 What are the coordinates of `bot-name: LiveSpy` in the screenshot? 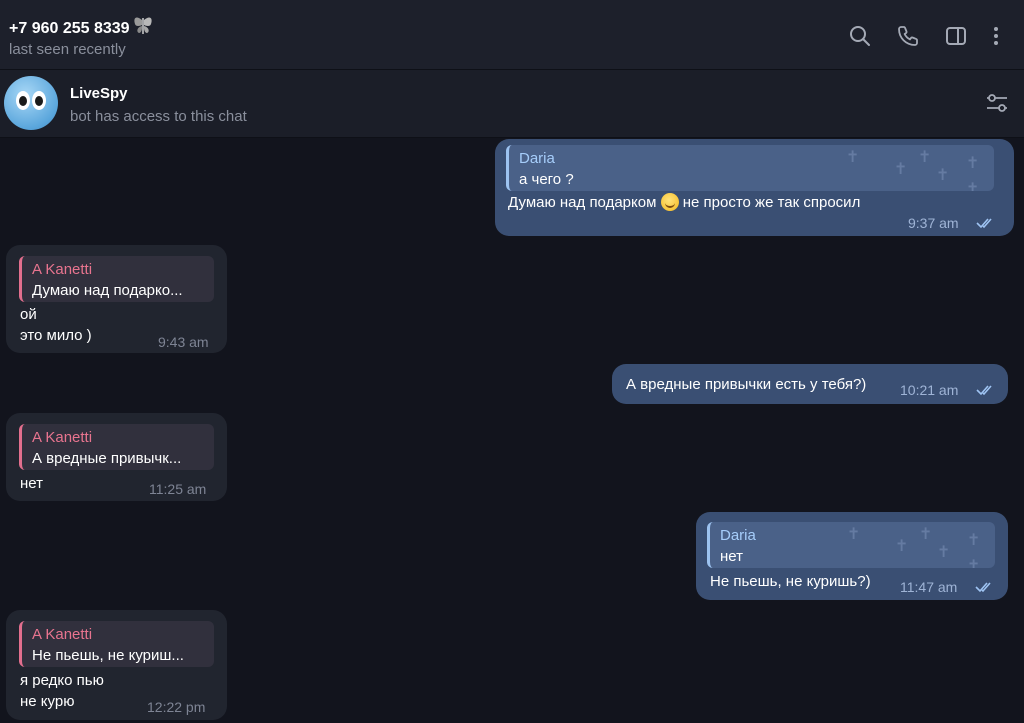 It's located at (99, 93).